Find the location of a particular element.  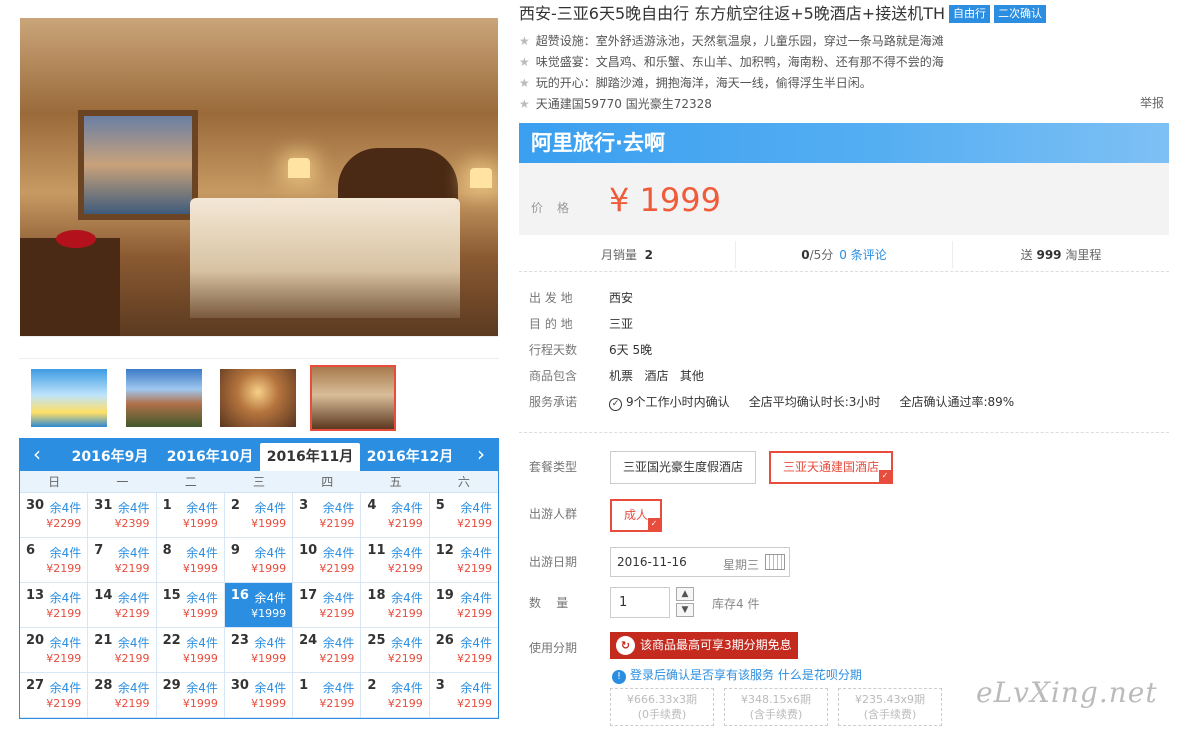

calendar-day: 2 余4件 ¥1999 is located at coordinates (259, 515).